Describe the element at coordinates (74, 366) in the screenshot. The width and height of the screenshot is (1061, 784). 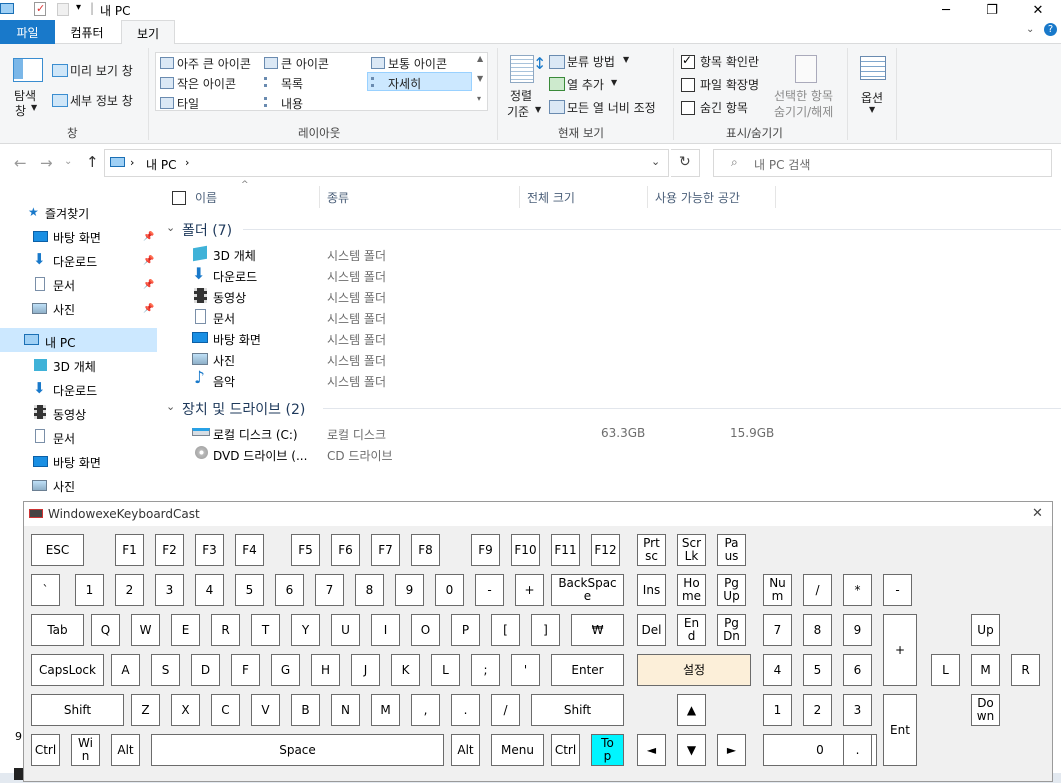
I see `nav-pc-item: 3D 개체` at that location.